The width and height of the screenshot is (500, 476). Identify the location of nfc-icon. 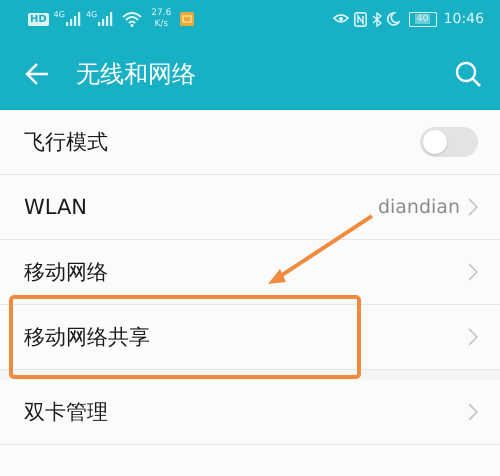
(360, 19).